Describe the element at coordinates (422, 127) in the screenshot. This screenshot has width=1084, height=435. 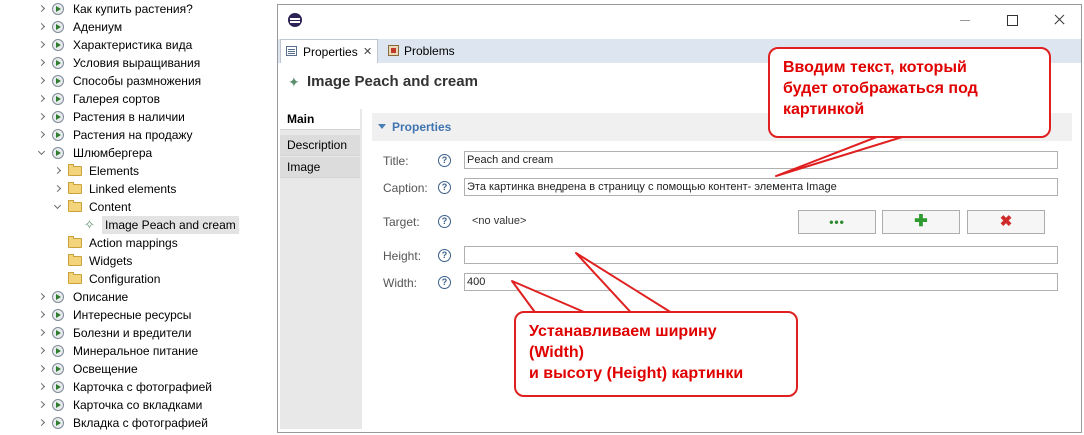
I see `section-title: Properties` at that location.